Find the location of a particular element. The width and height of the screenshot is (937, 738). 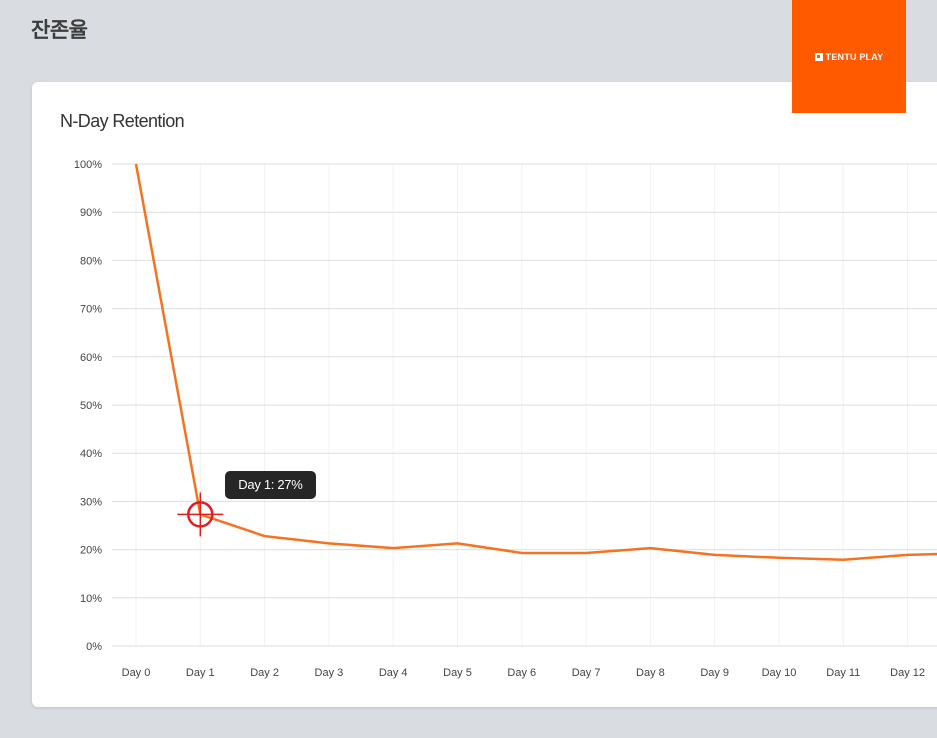

x-tick-label: Day 10 is located at coordinates (779, 673).